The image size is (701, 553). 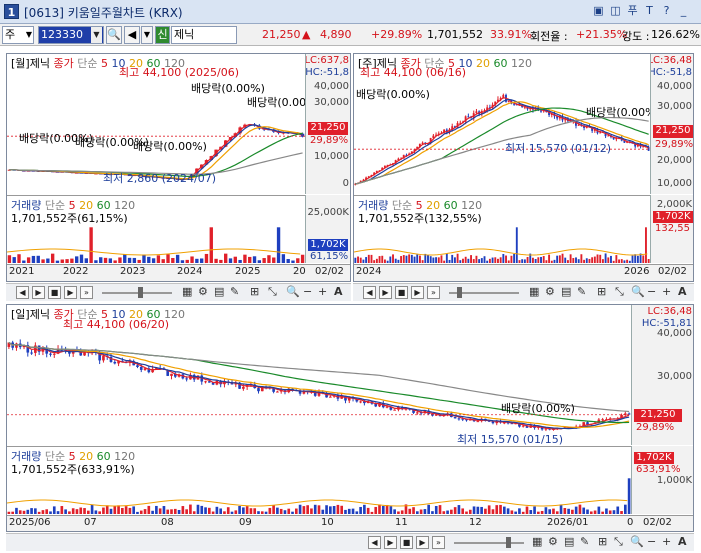 I want to click on weekly-vol-axis: 2,000K 1,702K 132,55, so click(x=671, y=229).